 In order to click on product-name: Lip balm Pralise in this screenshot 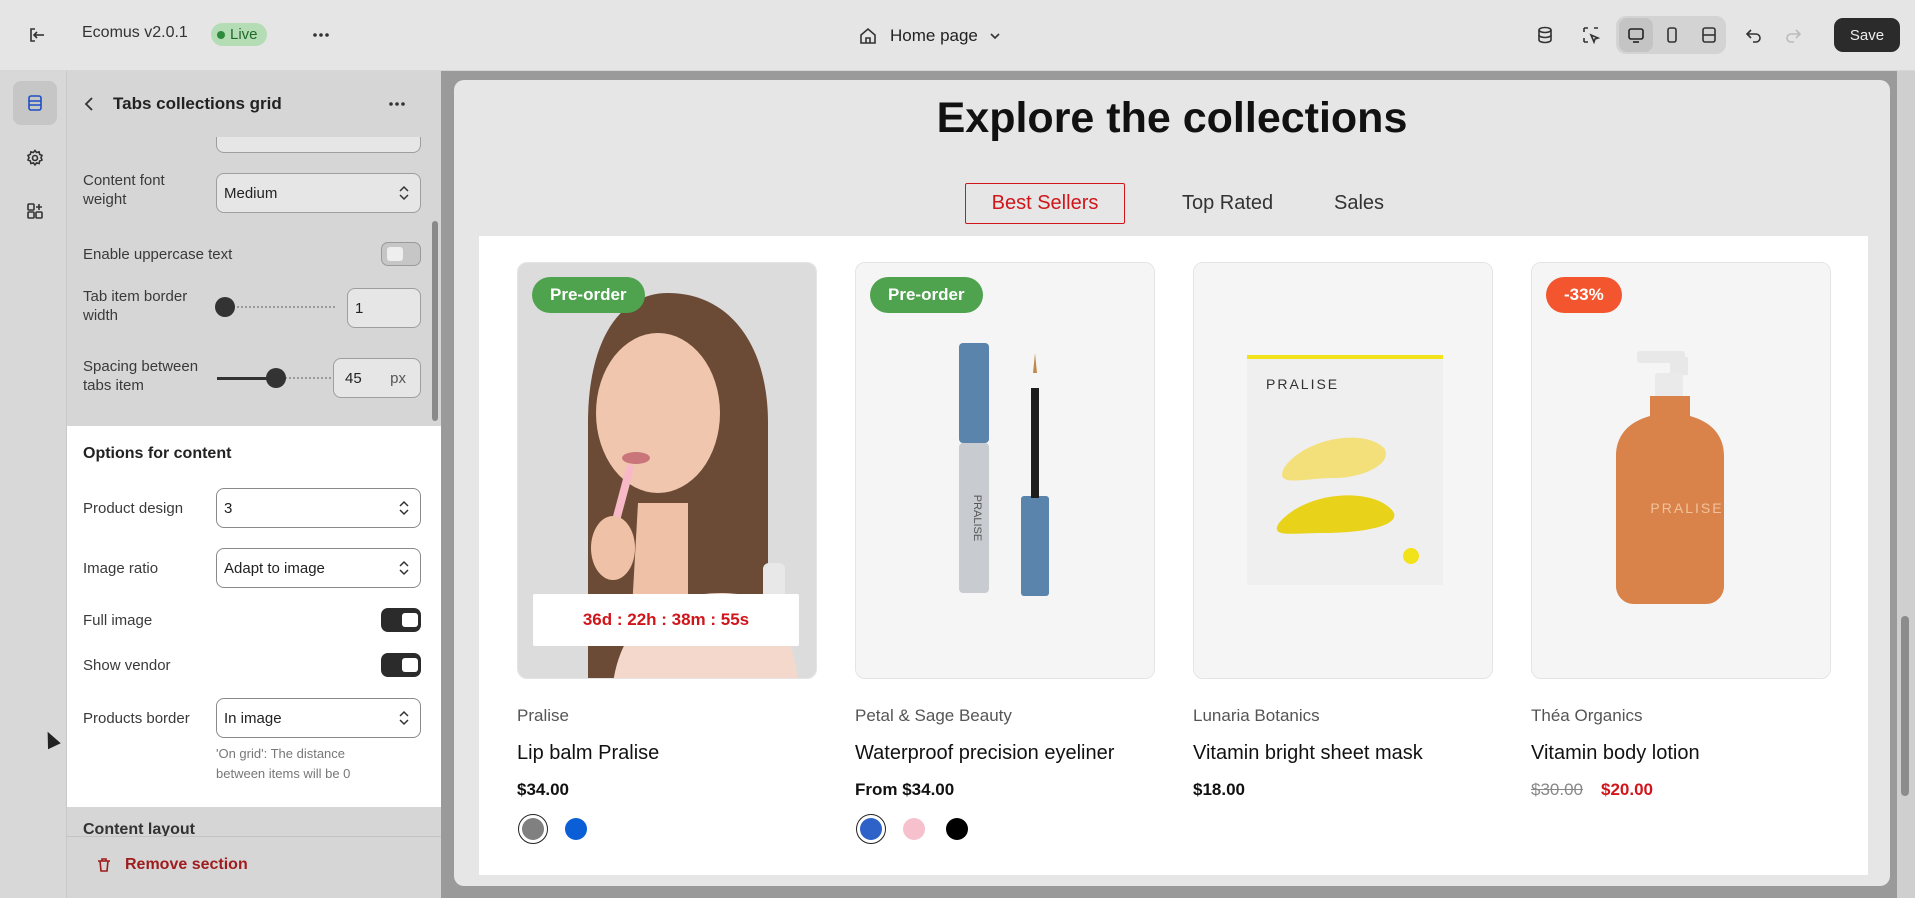, I will do `click(588, 753)`.